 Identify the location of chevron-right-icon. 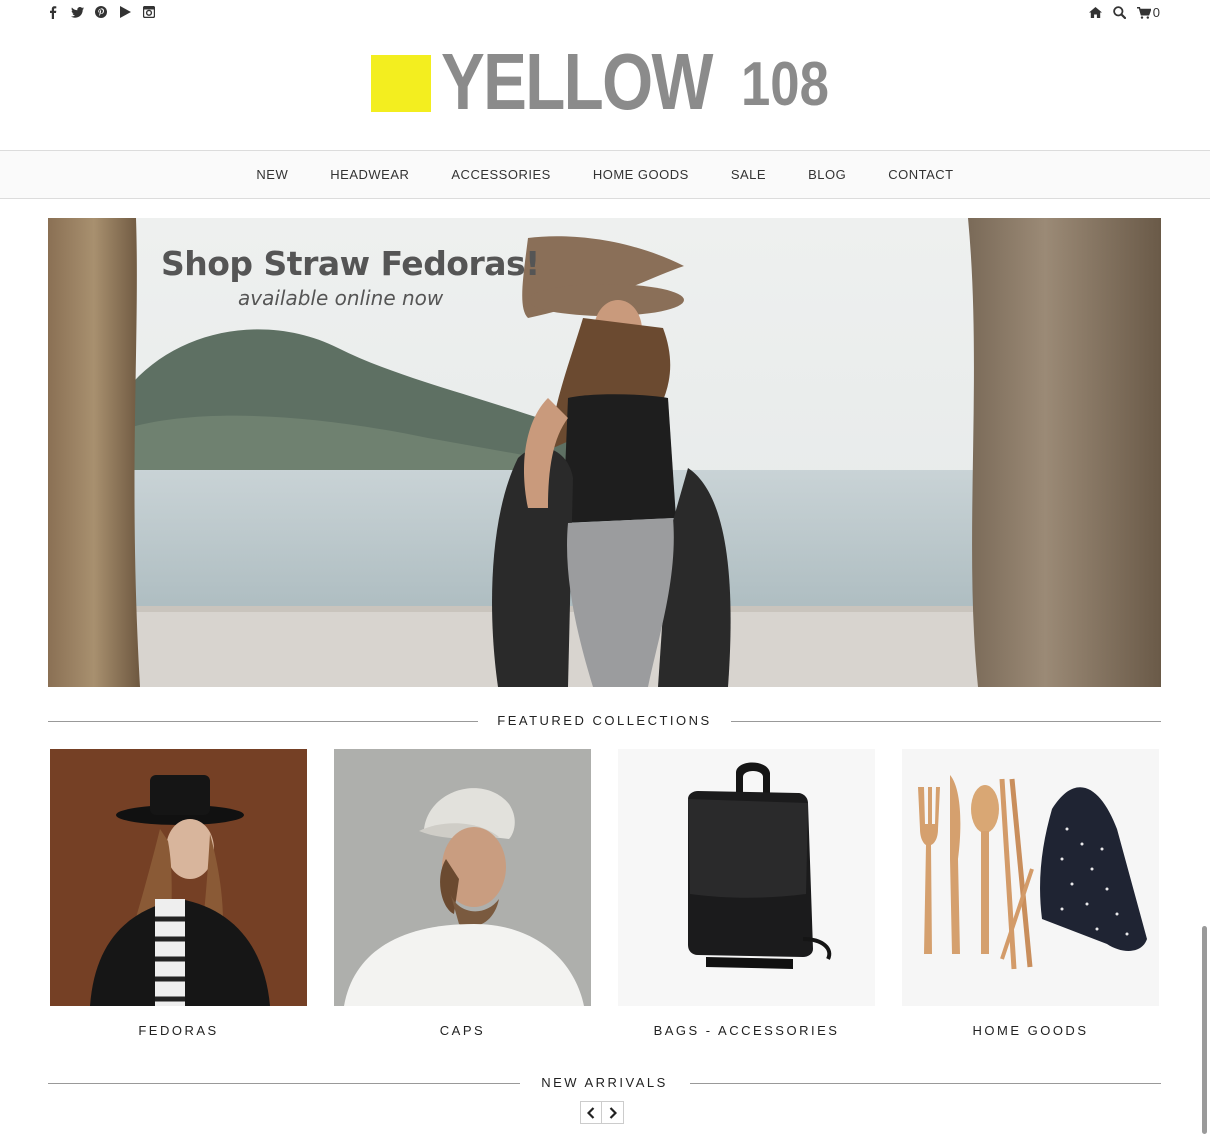
(613, 1112).